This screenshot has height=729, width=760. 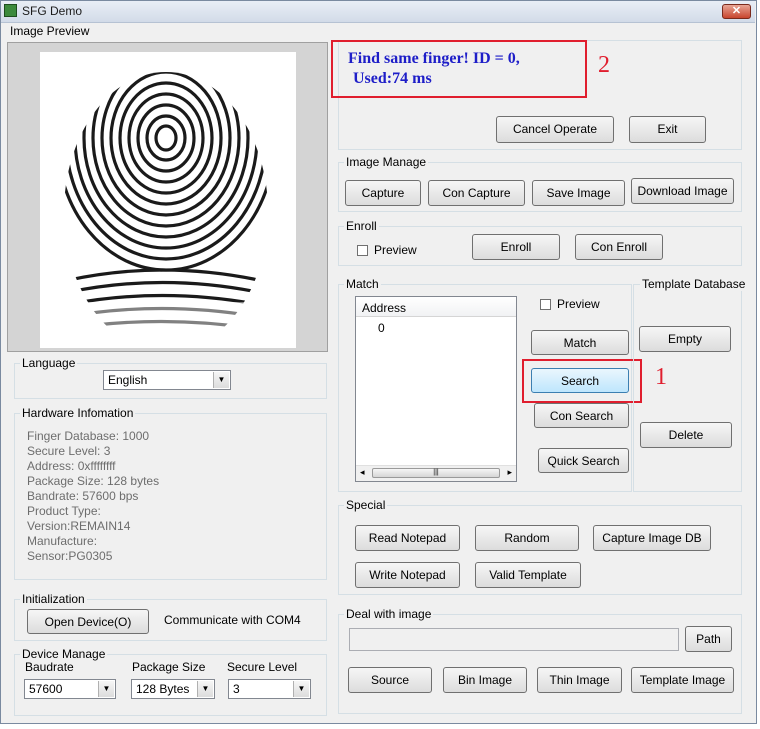 What do you see at coordinates (555, 129) in the screenshot?
I see `cancel-operate-button: Cancel Operate` at bounding box center [555, 129].